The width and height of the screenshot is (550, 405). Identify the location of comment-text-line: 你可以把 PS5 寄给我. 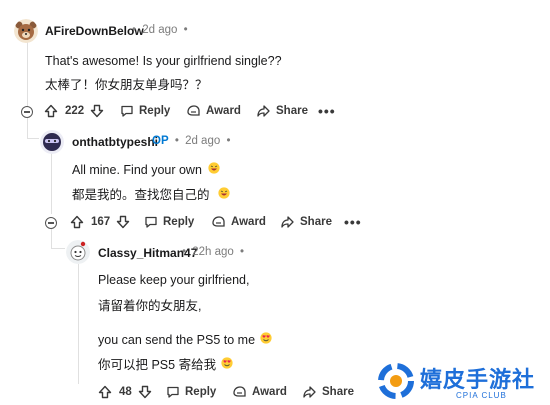
(157, 365).